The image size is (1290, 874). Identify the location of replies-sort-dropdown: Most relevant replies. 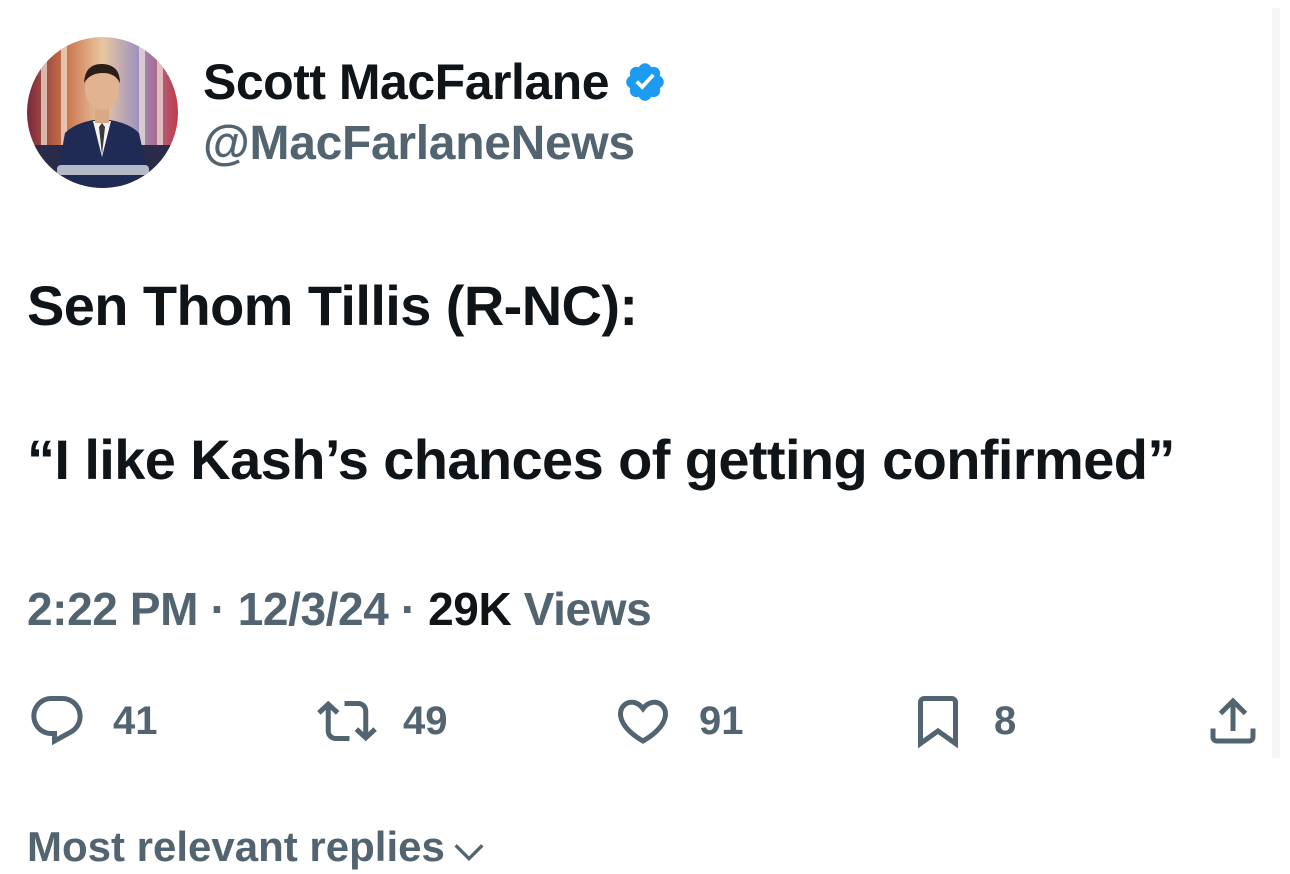
(258, 847).